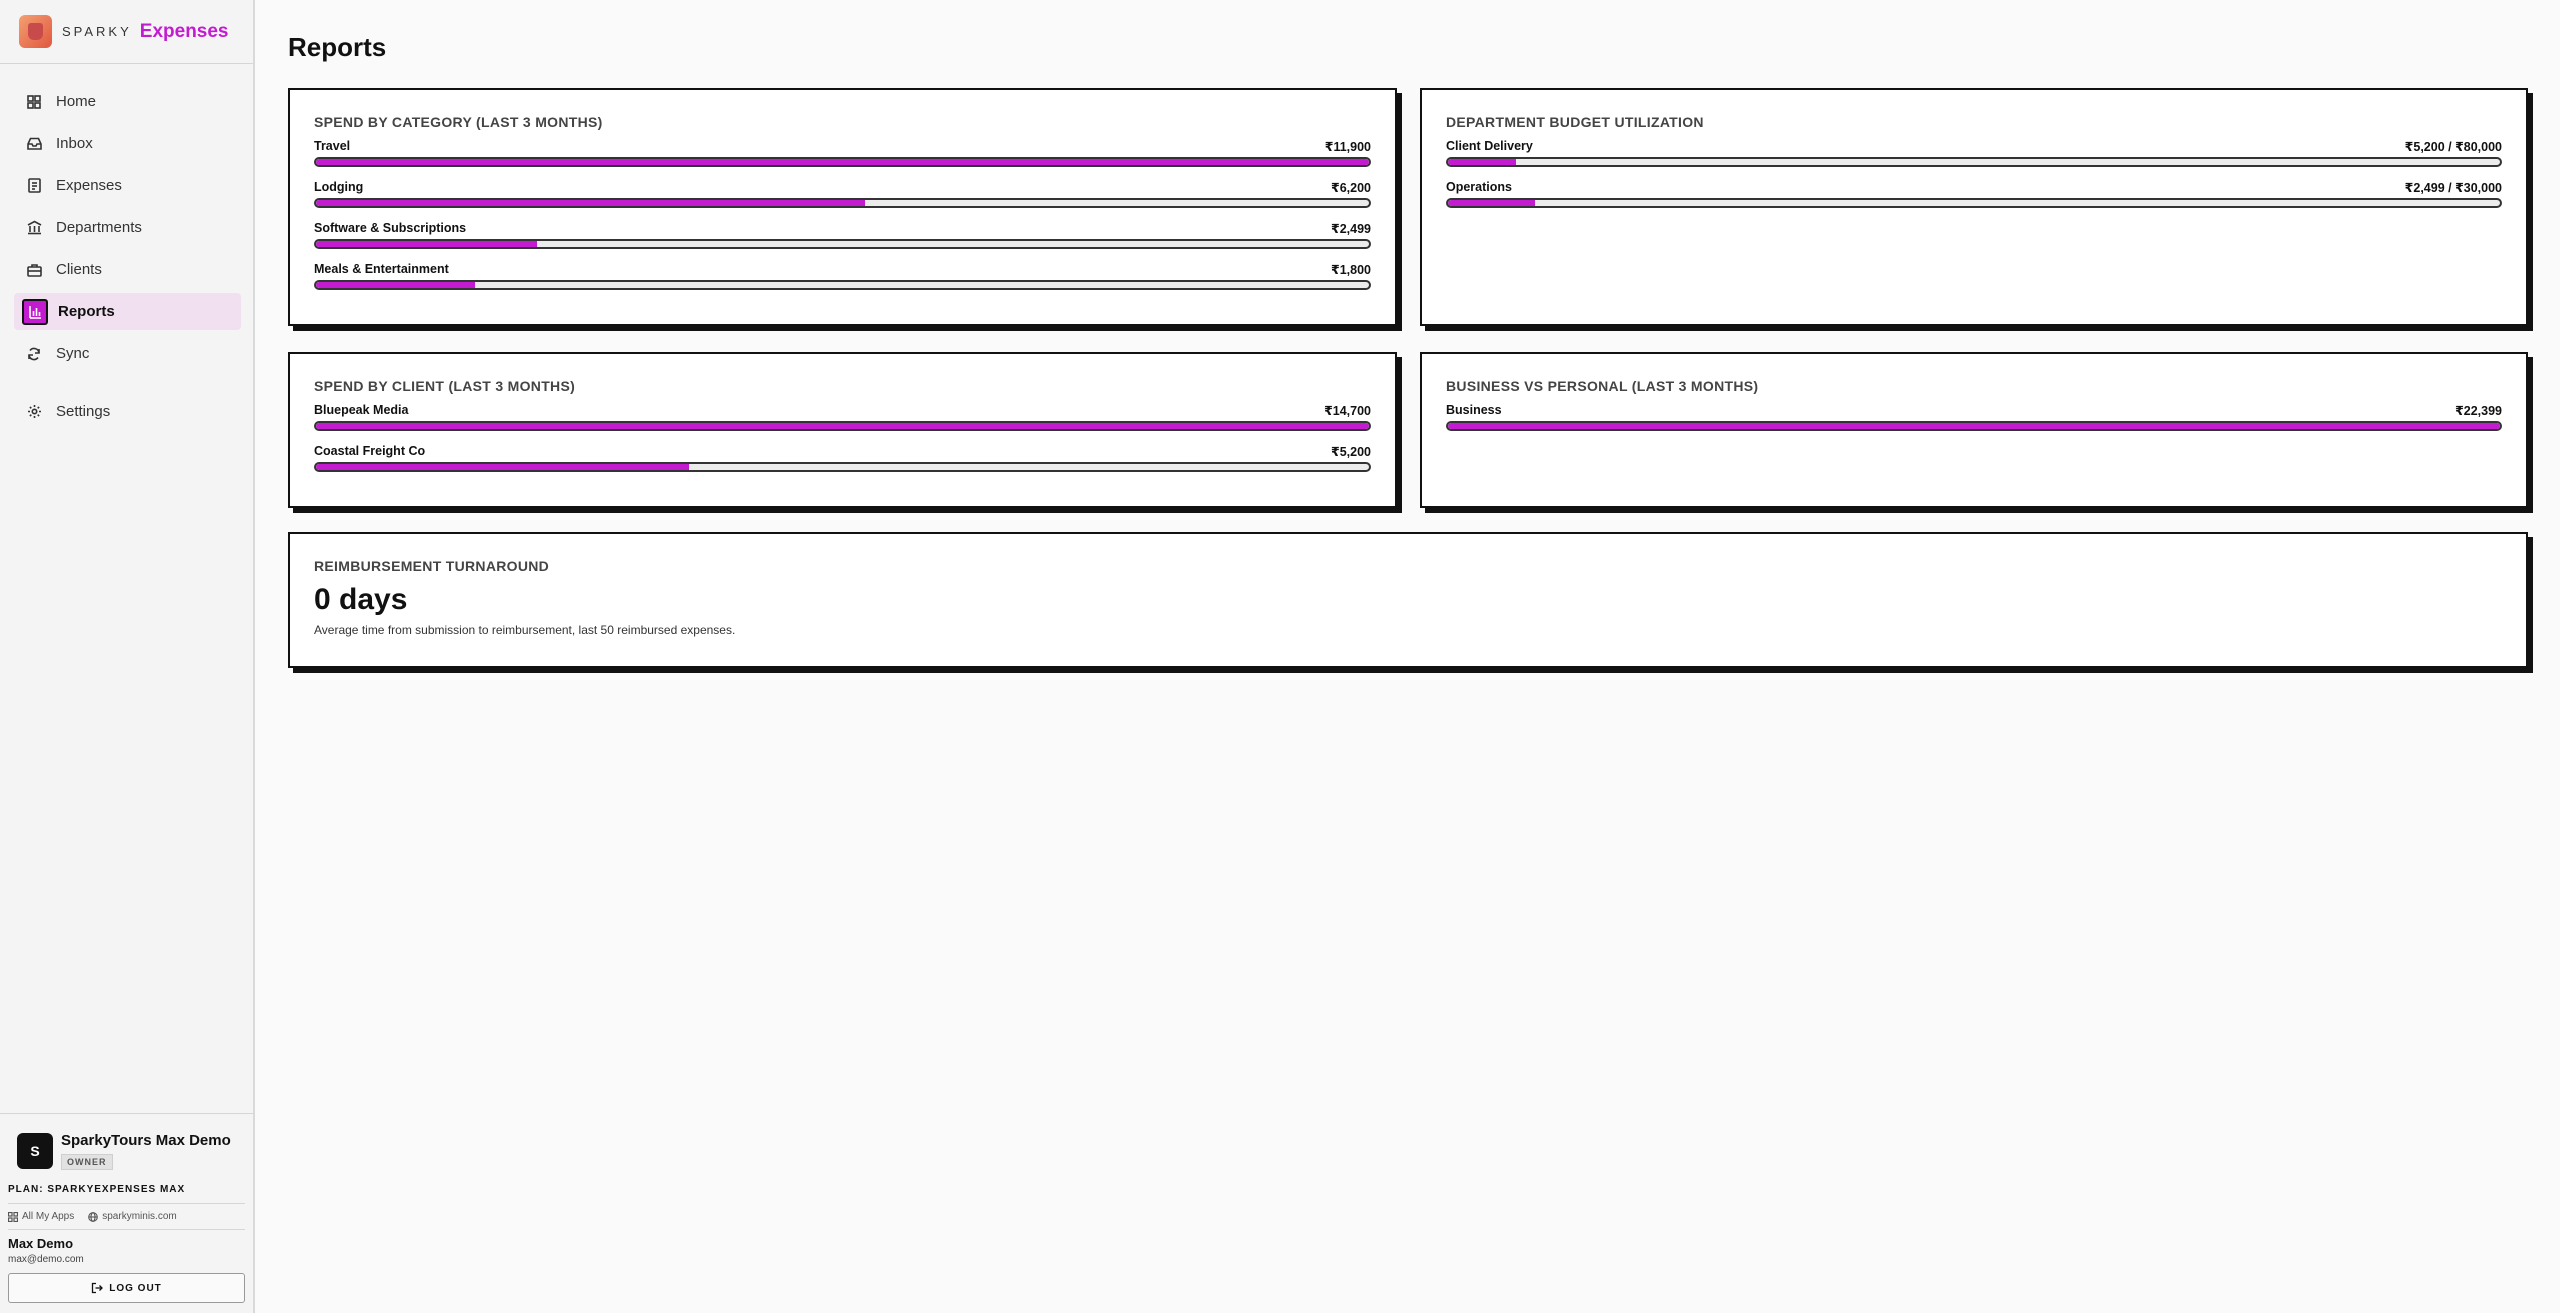  What do you see at coordinates (127, 411) in the screenshot?
I see `nav-item-settings: Settings` at bounding box center [127, 411].